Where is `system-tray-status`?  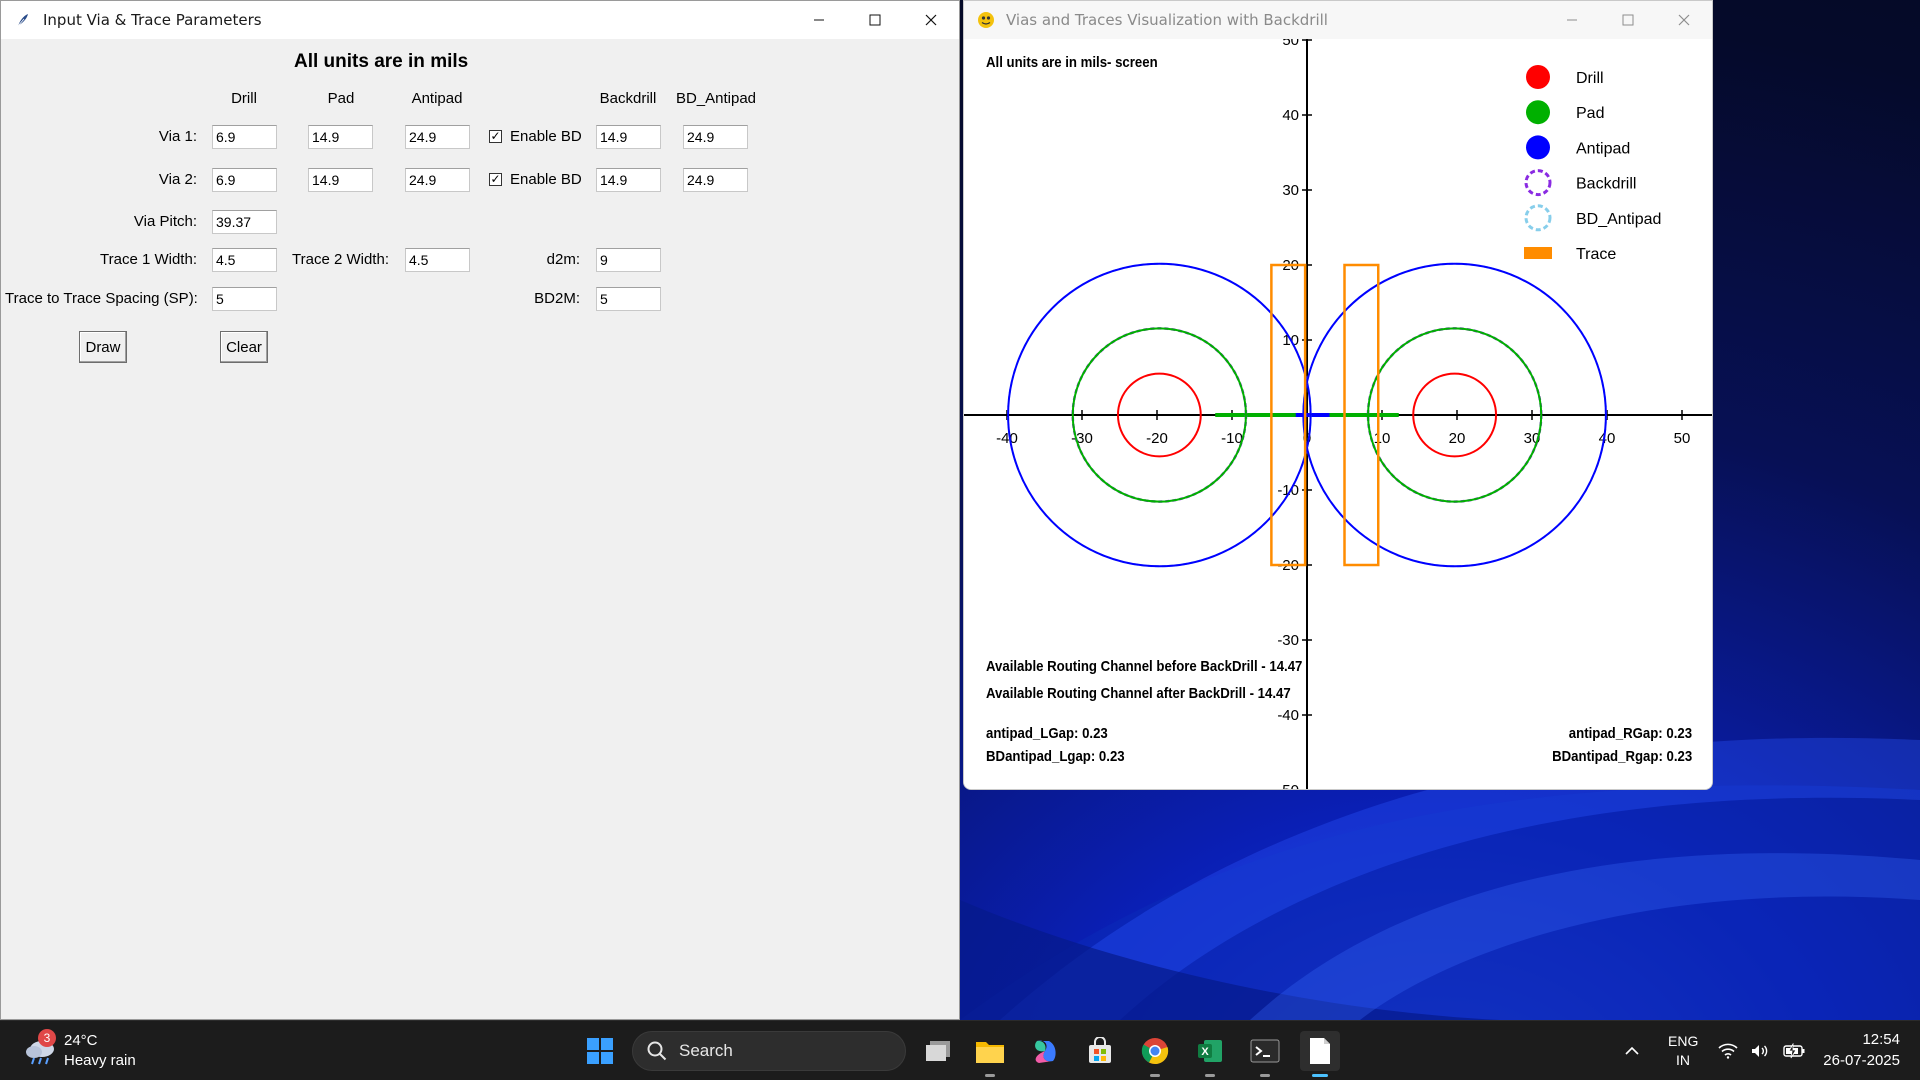 system-tray-status is located at coordinates (1762, 1051).